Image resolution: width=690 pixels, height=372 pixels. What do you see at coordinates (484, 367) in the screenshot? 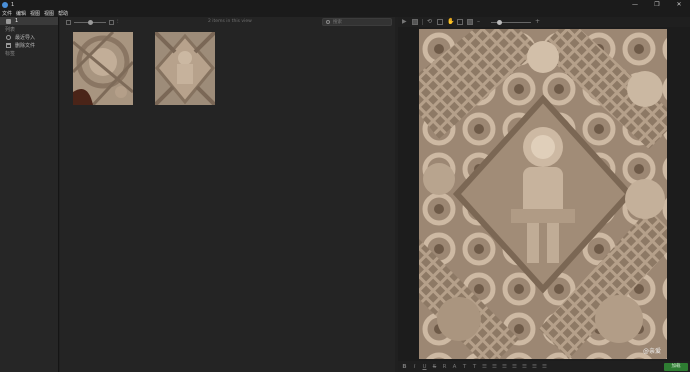
I see `align-left-button: ☰` at bounding box center [484, 367].